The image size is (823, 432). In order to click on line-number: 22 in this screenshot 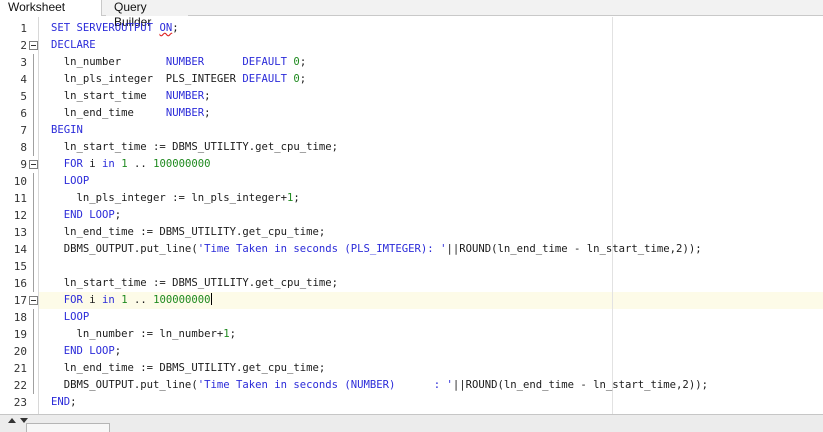, I will do `click(20, 385)`.